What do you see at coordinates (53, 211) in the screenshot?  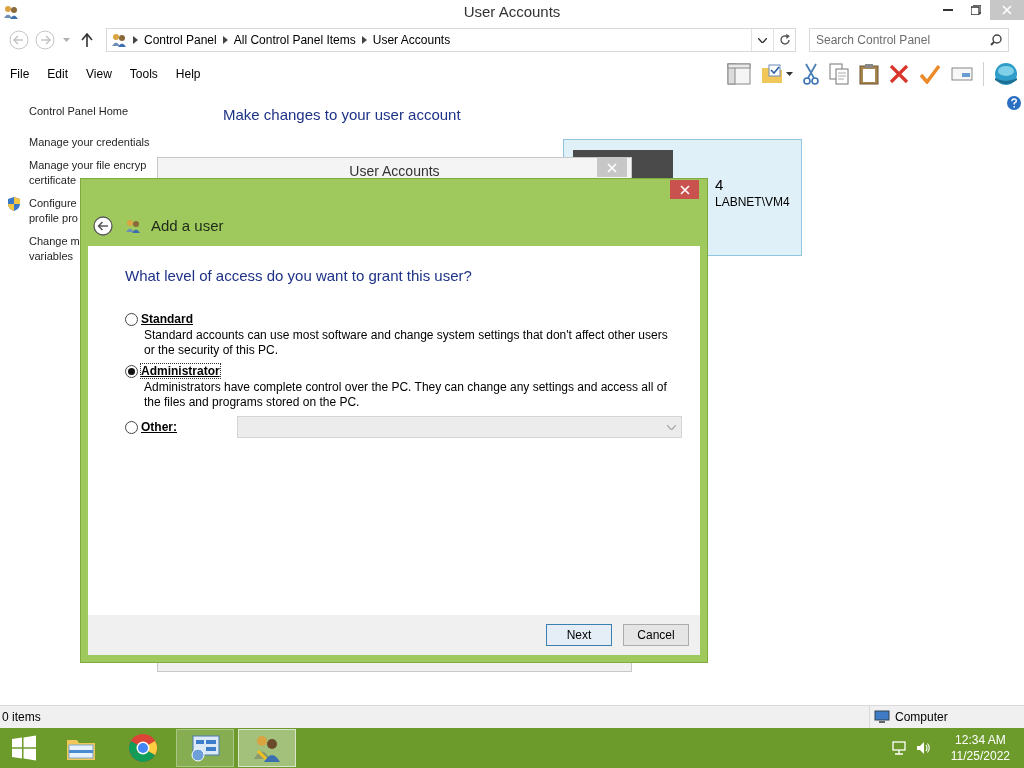 I see `sidebar-link: Configure profile pro` at bounding box center [53, 211].